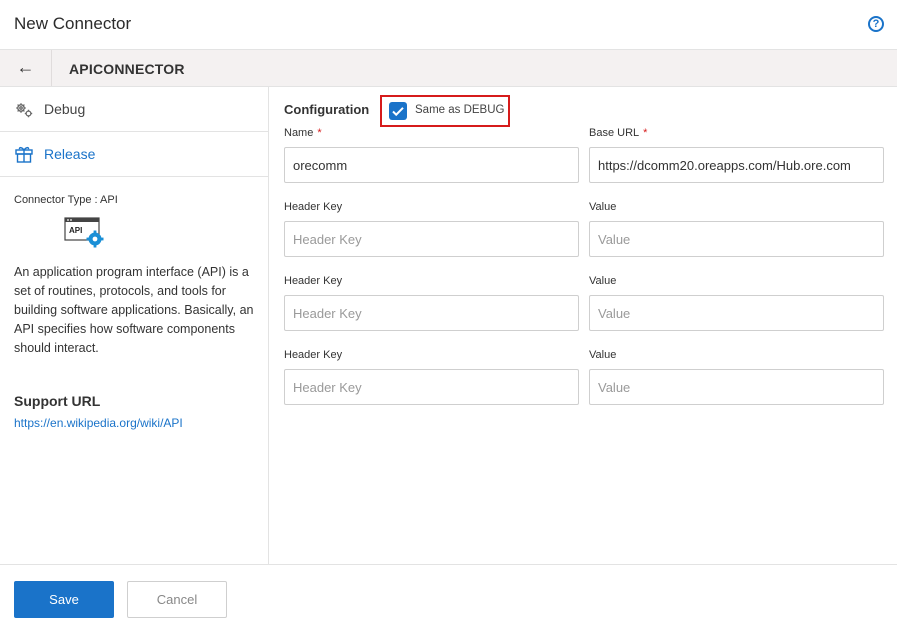 The width and height of the screenshot is (897, 630). Describe the element at coordinates (614, 133) in the screenshot. I see `base-url-label-text: Base URL` at that location.